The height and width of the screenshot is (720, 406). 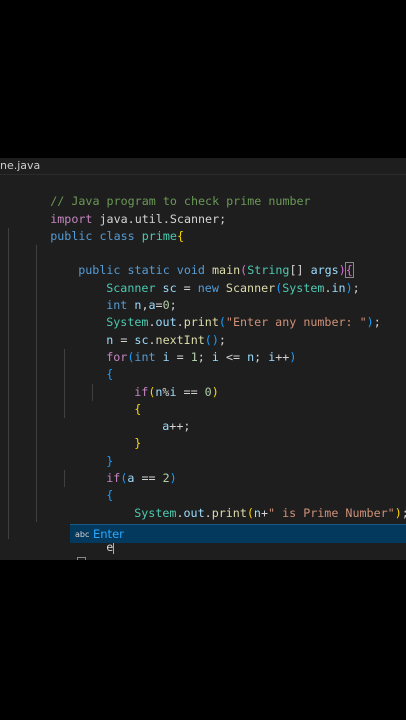 I want to click on tab-bar: ne.java, so click(x=203, y=166).